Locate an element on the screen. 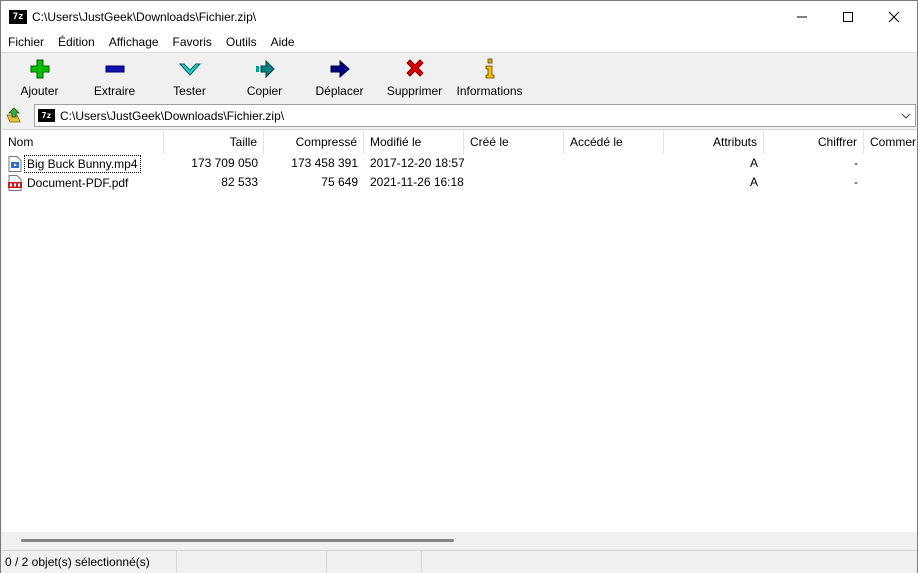  test-button: Tester is located at coordinates (189, 77).